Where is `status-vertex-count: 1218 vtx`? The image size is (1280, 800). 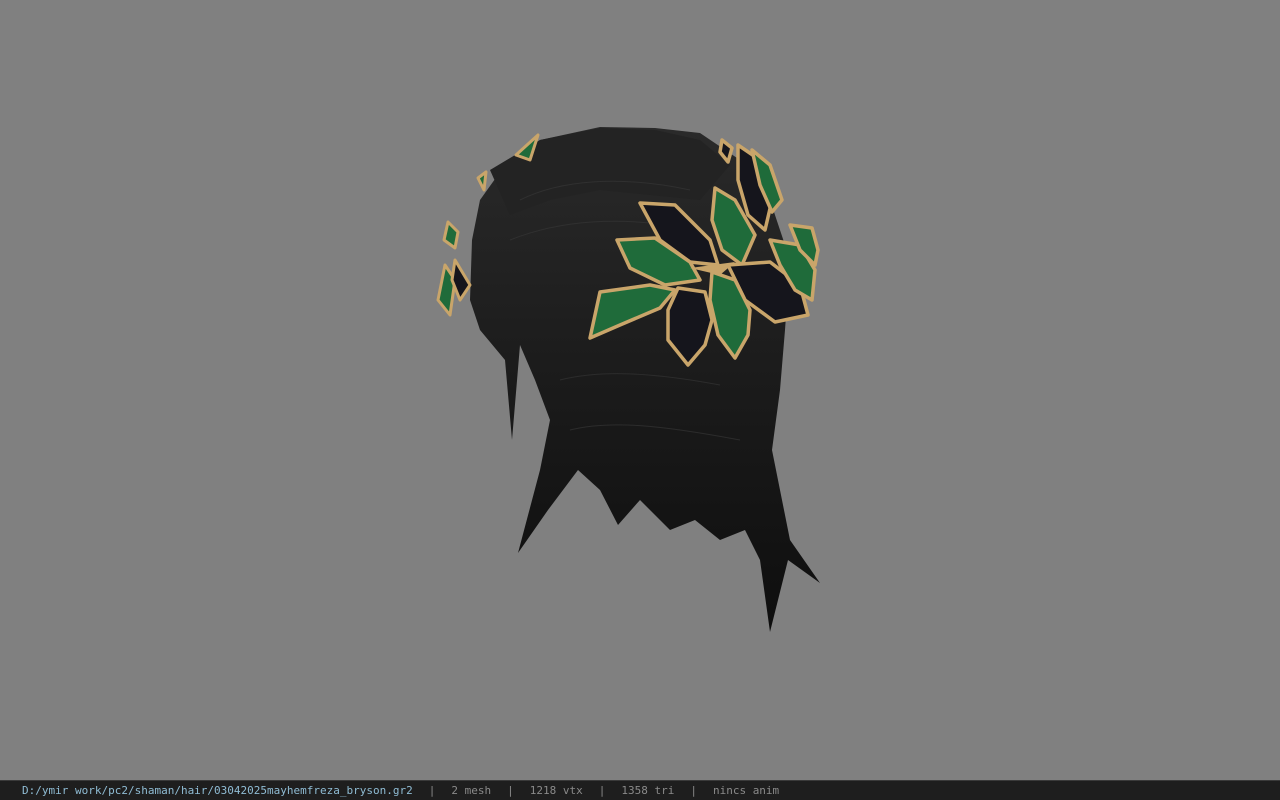 status-vertex-count: 1218 vtx is located at coordinates (556, 790).